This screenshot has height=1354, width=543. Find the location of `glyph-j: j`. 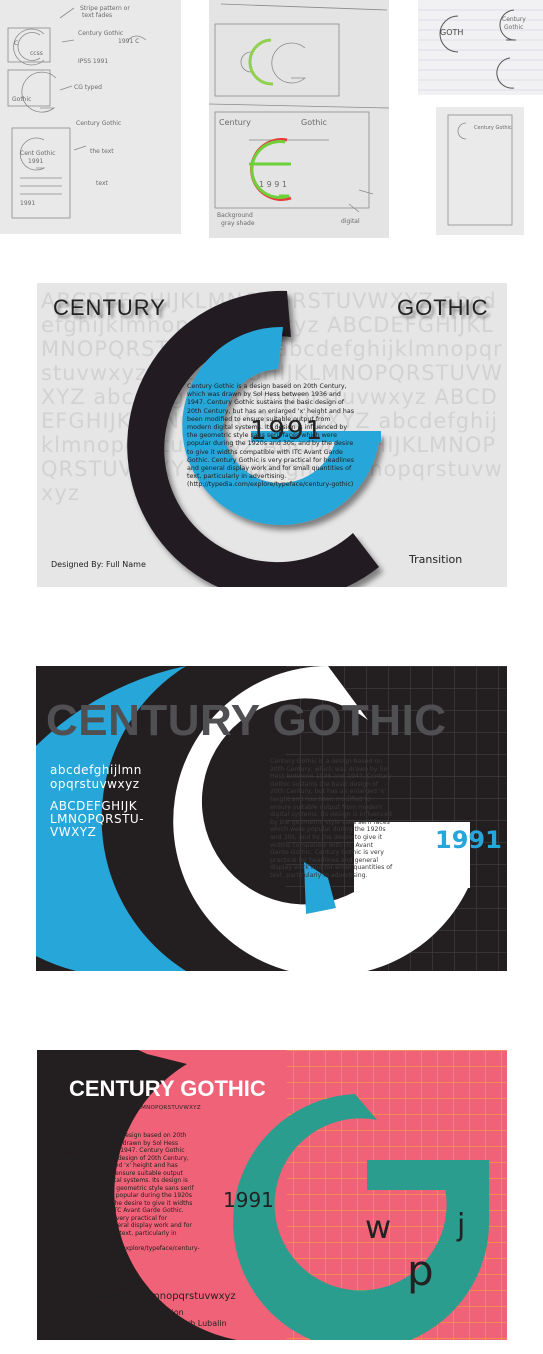

glyph-j: j is located at coordinates (461, 1225).